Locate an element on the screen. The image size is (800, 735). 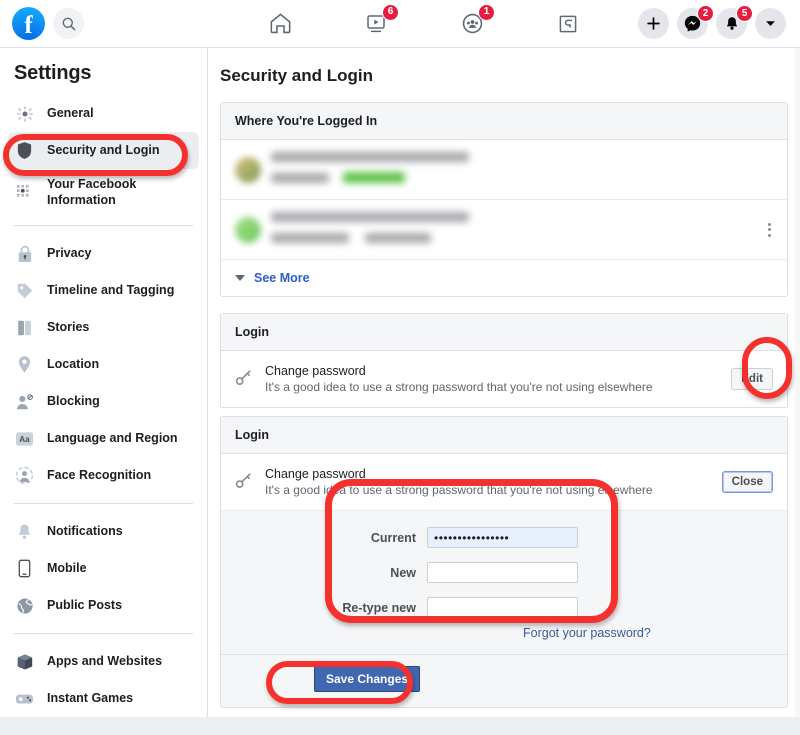
svg-text: Aa is located at coordinates (24, 439).